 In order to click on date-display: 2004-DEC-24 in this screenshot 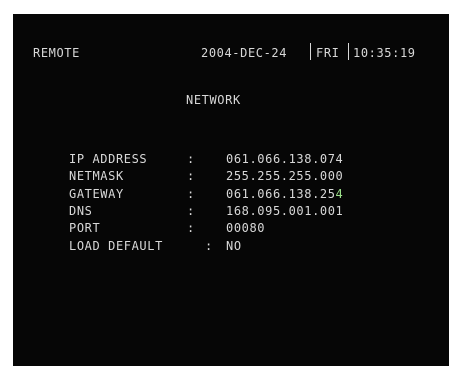, I will do `click(244, 53)`.